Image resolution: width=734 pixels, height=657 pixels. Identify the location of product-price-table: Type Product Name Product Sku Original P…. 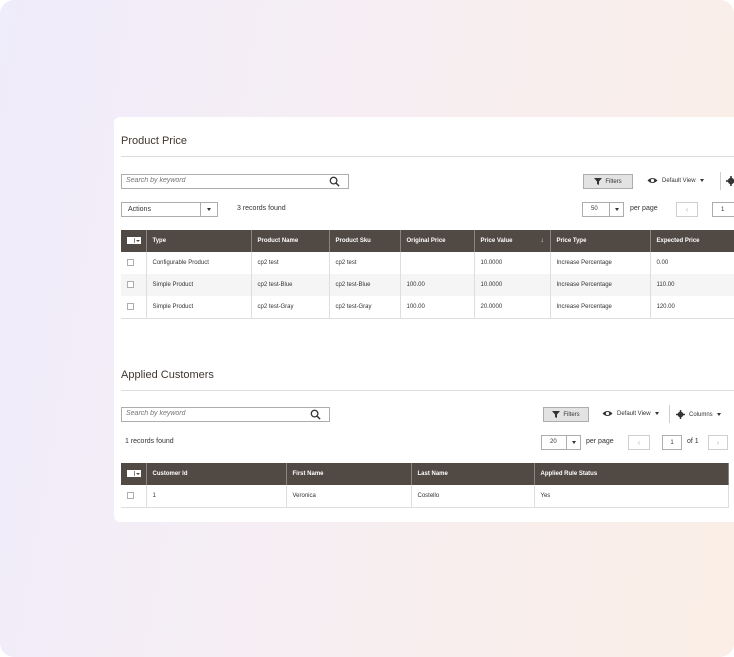
(427, 274).